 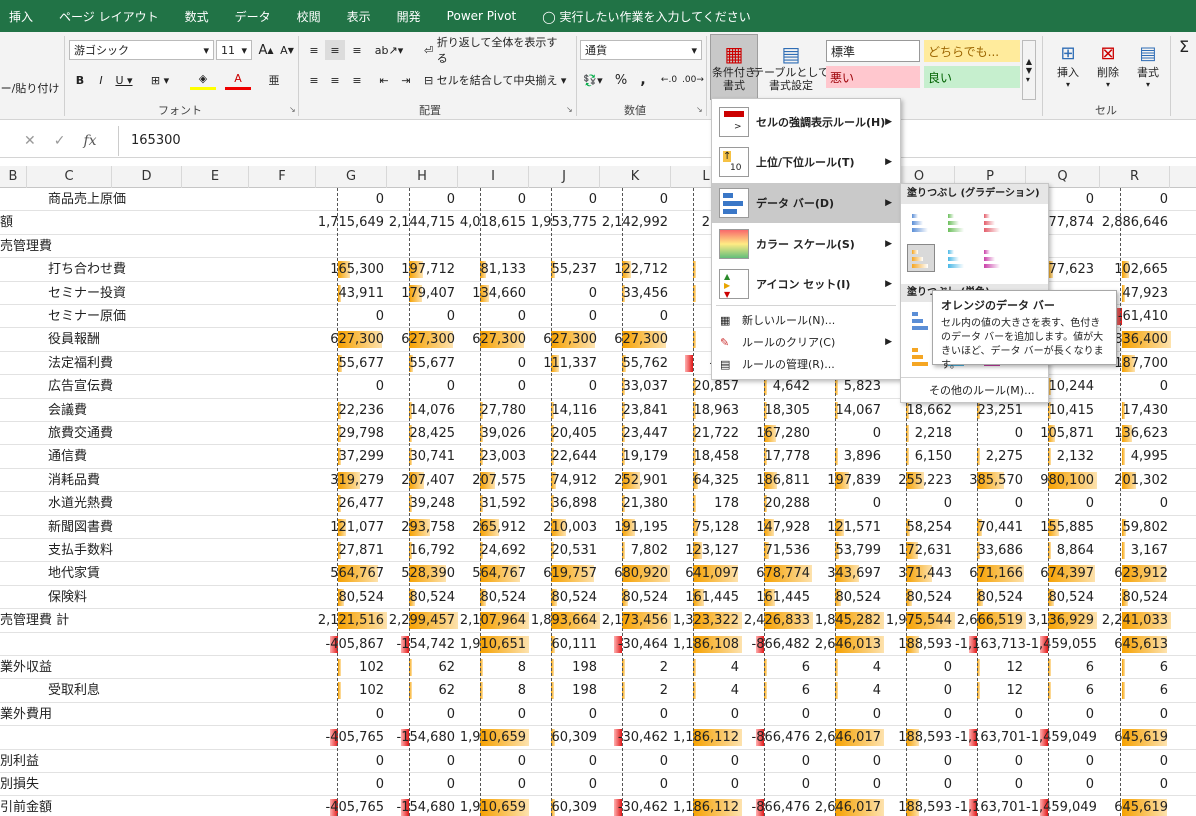 I want to click on decrease-font-icon: A ▼, so click(x=287, y=50).